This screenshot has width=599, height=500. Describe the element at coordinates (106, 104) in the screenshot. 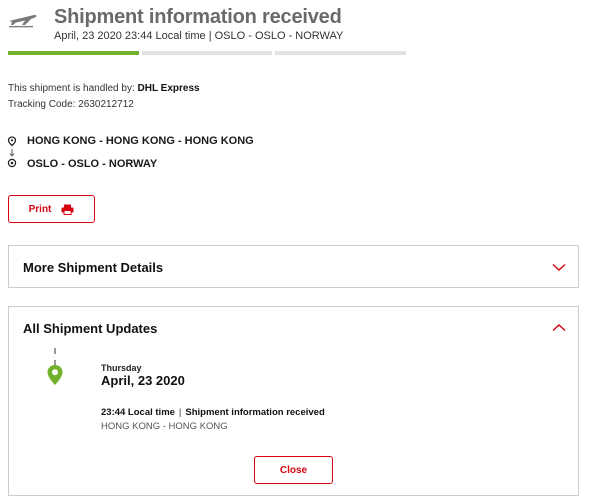

I see `tracking-code: 2630212712` at that location.